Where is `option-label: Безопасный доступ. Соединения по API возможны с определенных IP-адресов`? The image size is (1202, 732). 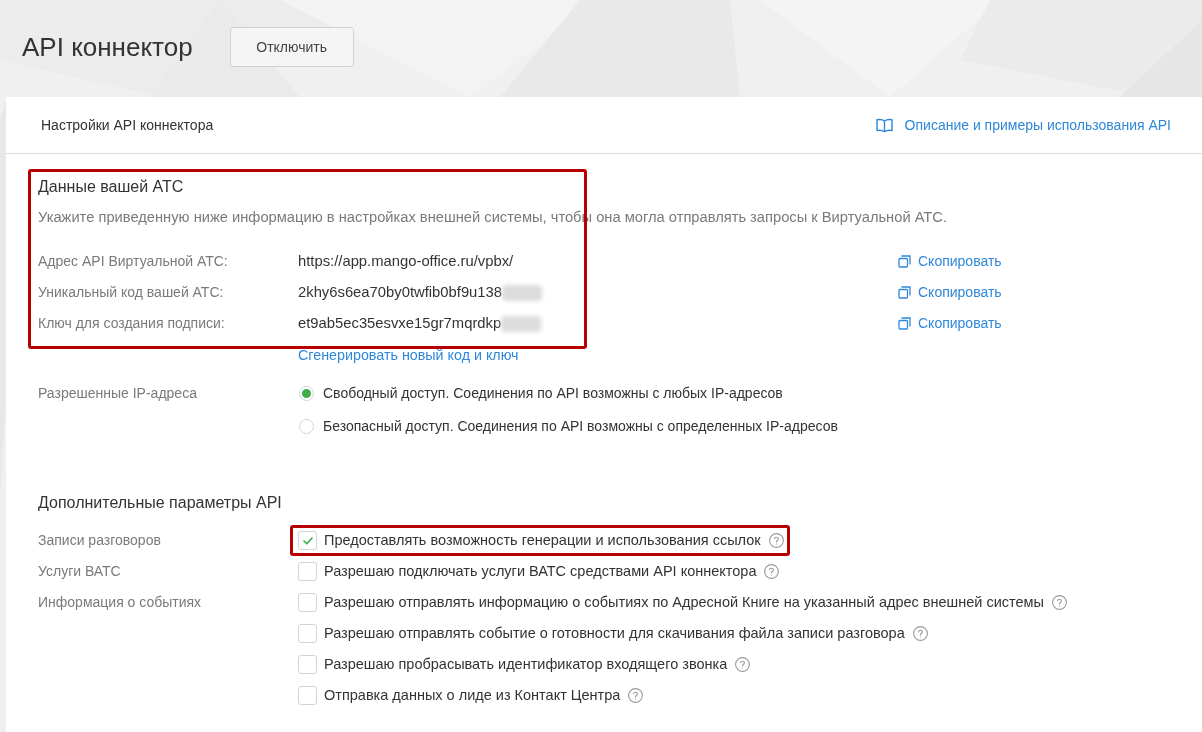 option-label: Безопасный доступ. Соединения по API возможны с определенных IP-адресов is located at coordinates (580, 426).